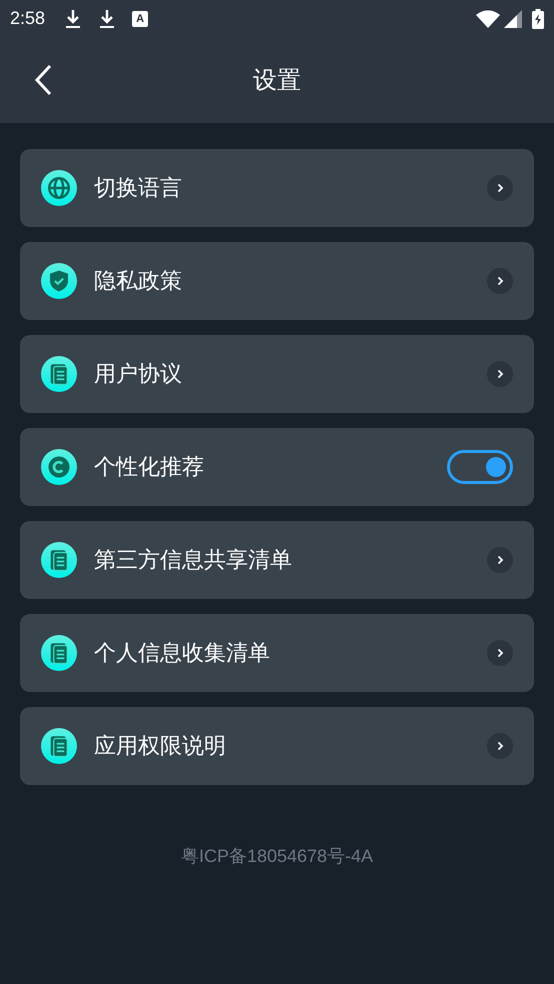  I want to click on app-notification-icon: A, so click(140, 18).